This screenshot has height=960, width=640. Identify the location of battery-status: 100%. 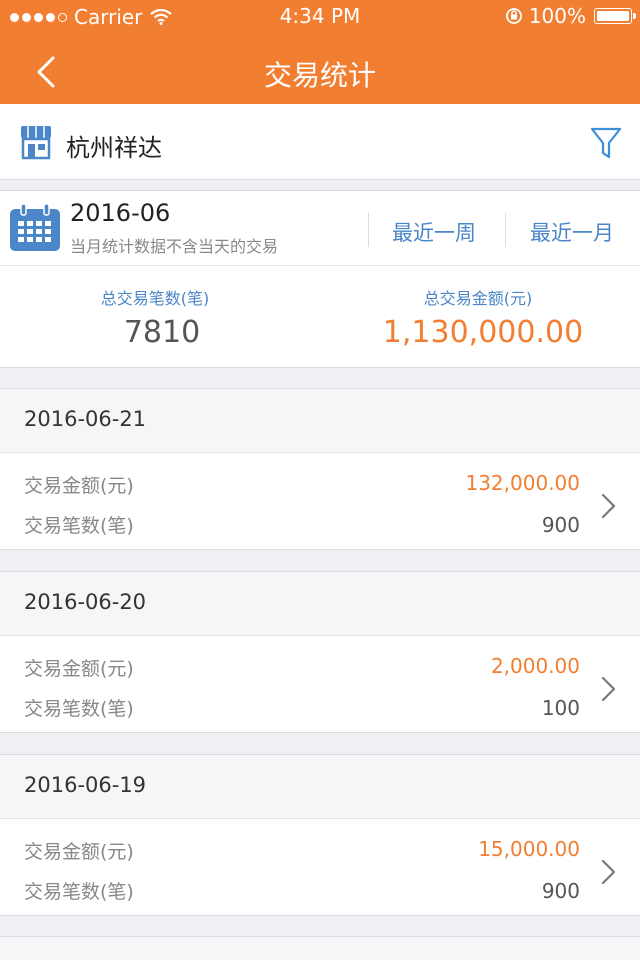
(570, 16).